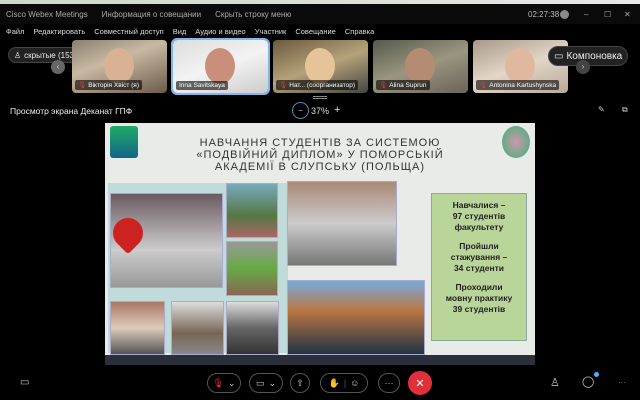  Describe the element at coordinates (202, 85) in the screenshot. I see `participant-name: Inna Savitskaya` at that location.